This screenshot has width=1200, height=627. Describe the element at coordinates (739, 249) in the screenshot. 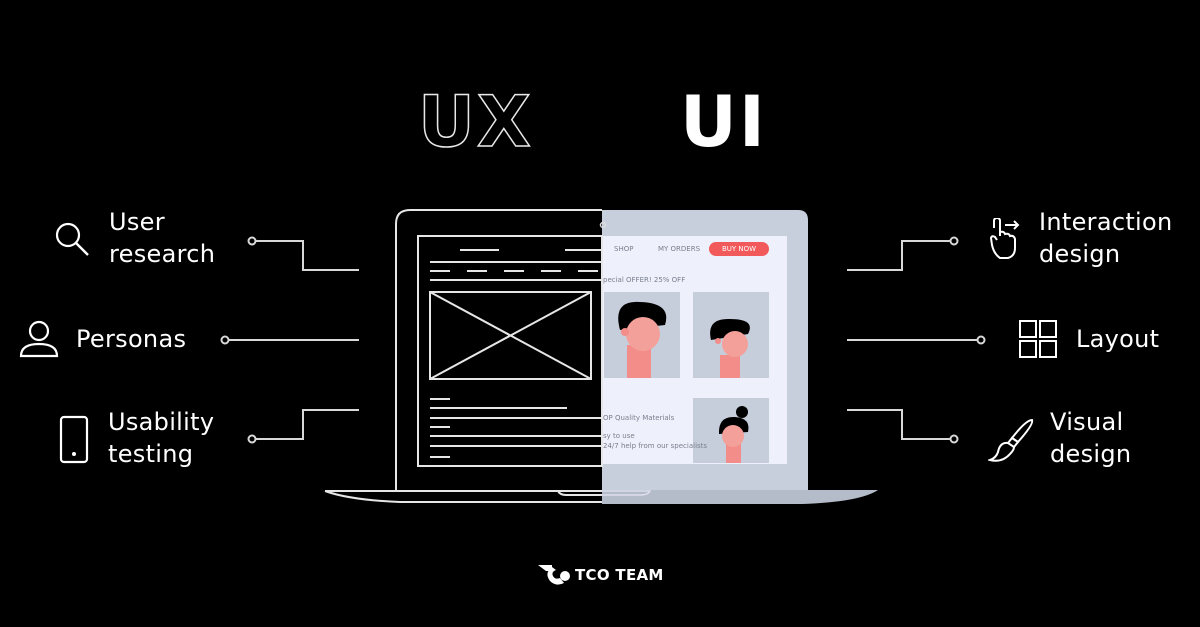

I see `buy-now-button: BUY NOW` at that location.